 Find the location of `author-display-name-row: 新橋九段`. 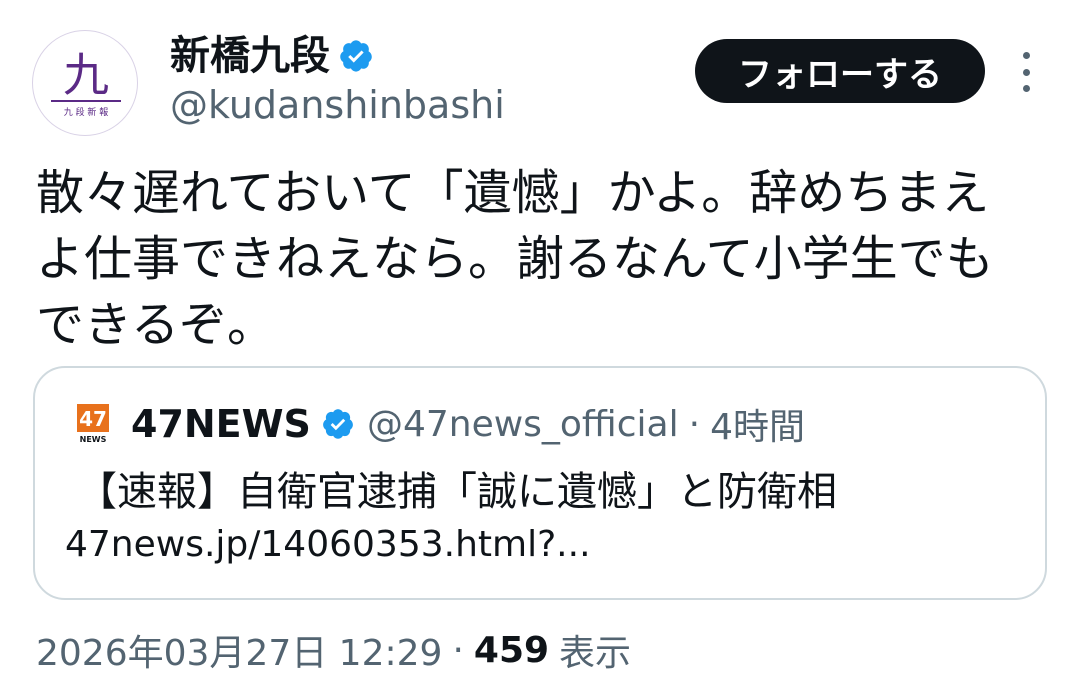

author-display-name-row: 新橋九段 is located at coordinates (272, 56).